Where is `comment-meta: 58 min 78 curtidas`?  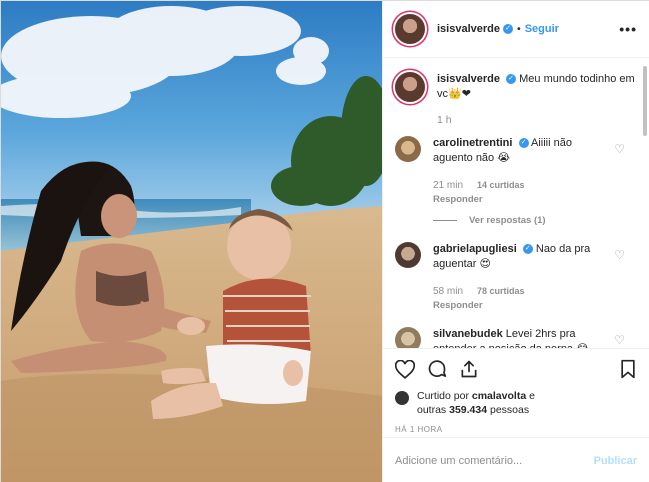
comment-meta: 58 min 78 curtidas is located at coordinates (520, 291).